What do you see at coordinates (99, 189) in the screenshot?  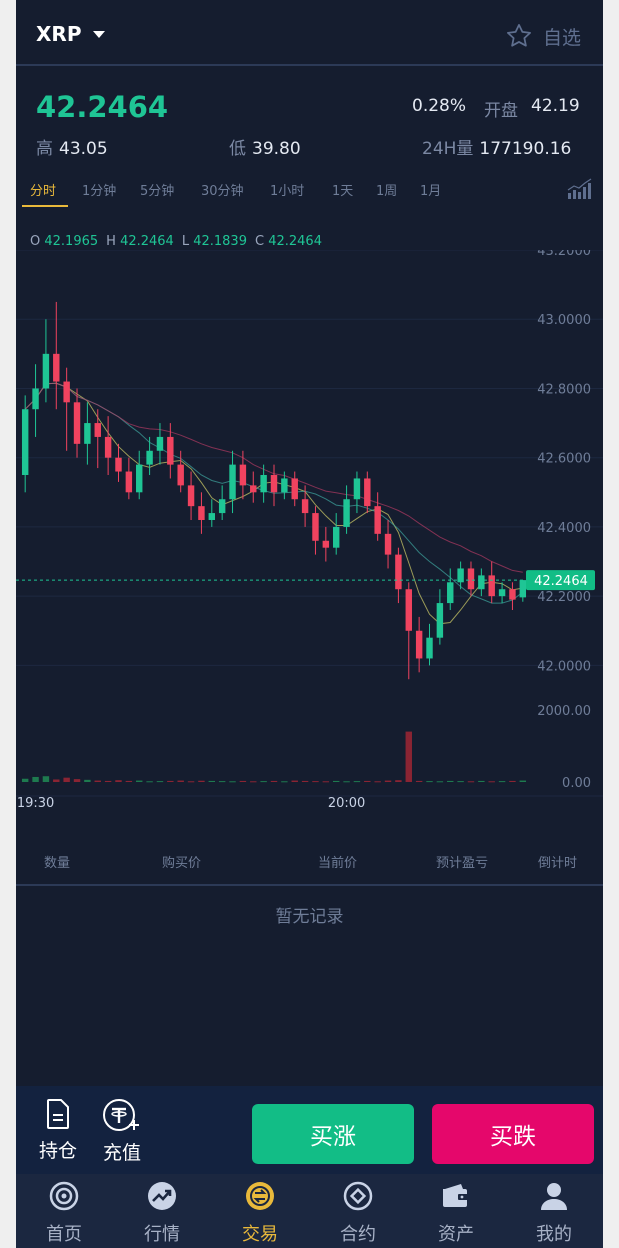 I see `interval-tab: 1分钟` at bounding box center [99, 189].